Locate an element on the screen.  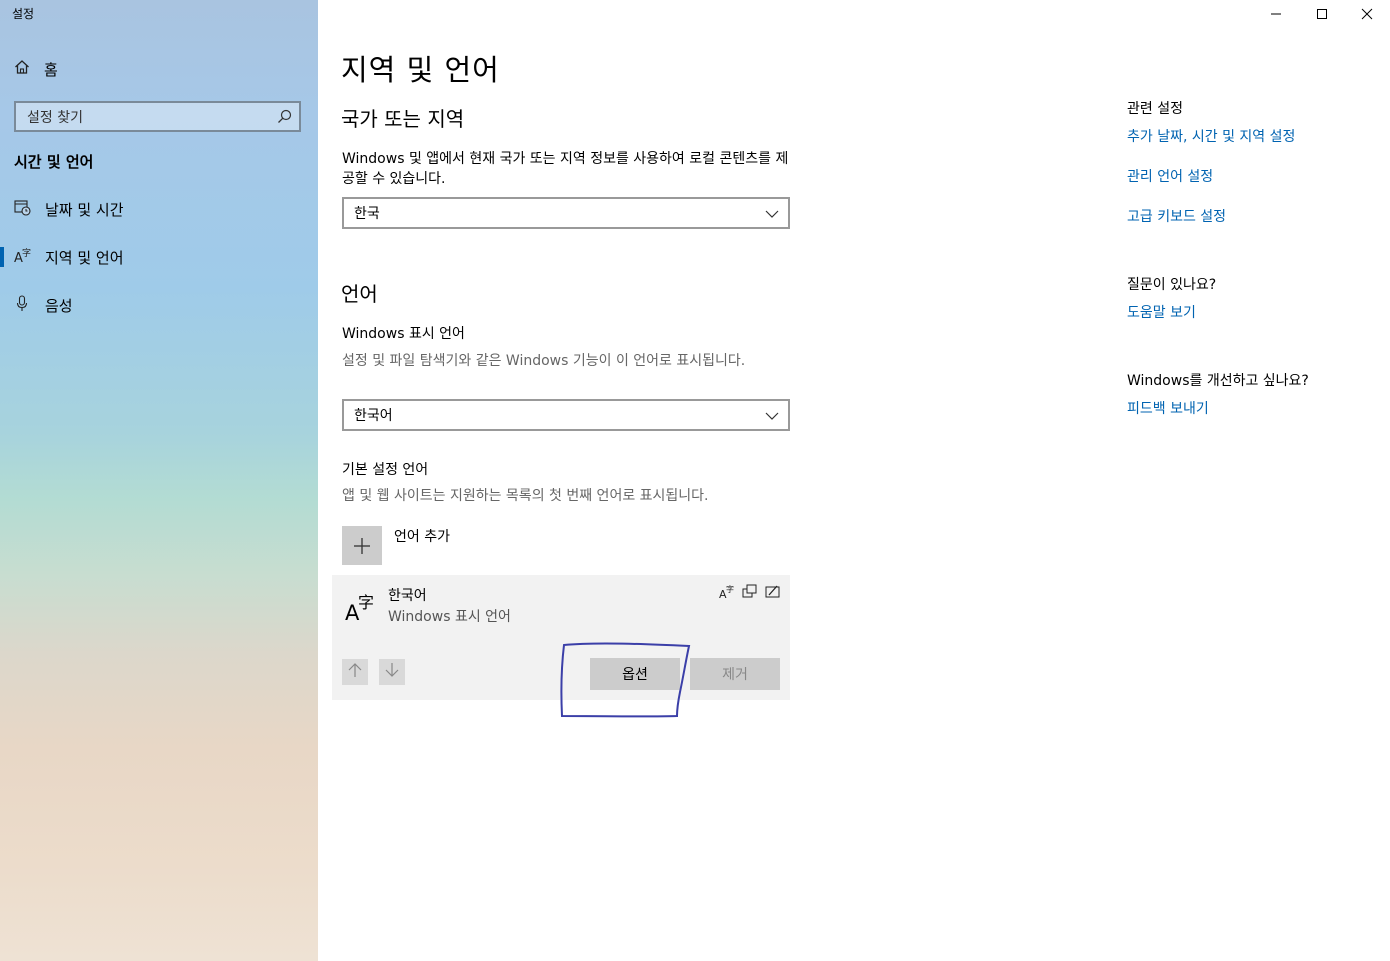
preferred-language-desc: 앱 및 웹 사이트는 지원하는 목록의 첫 번째 언어로 표시됩니다. is located at coordinates (525, 496).